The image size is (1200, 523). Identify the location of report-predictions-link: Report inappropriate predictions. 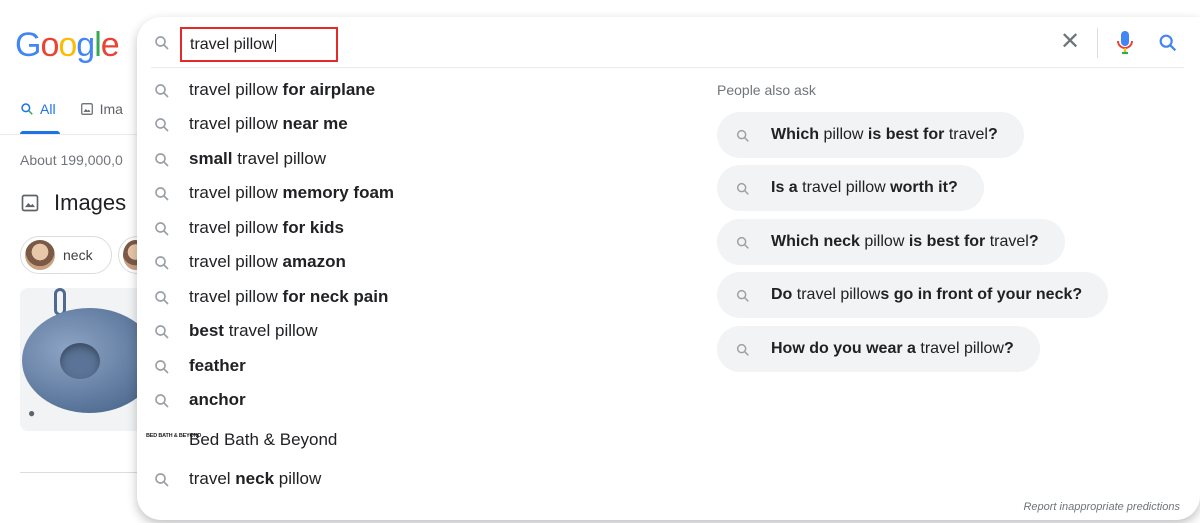
(1101, 507).